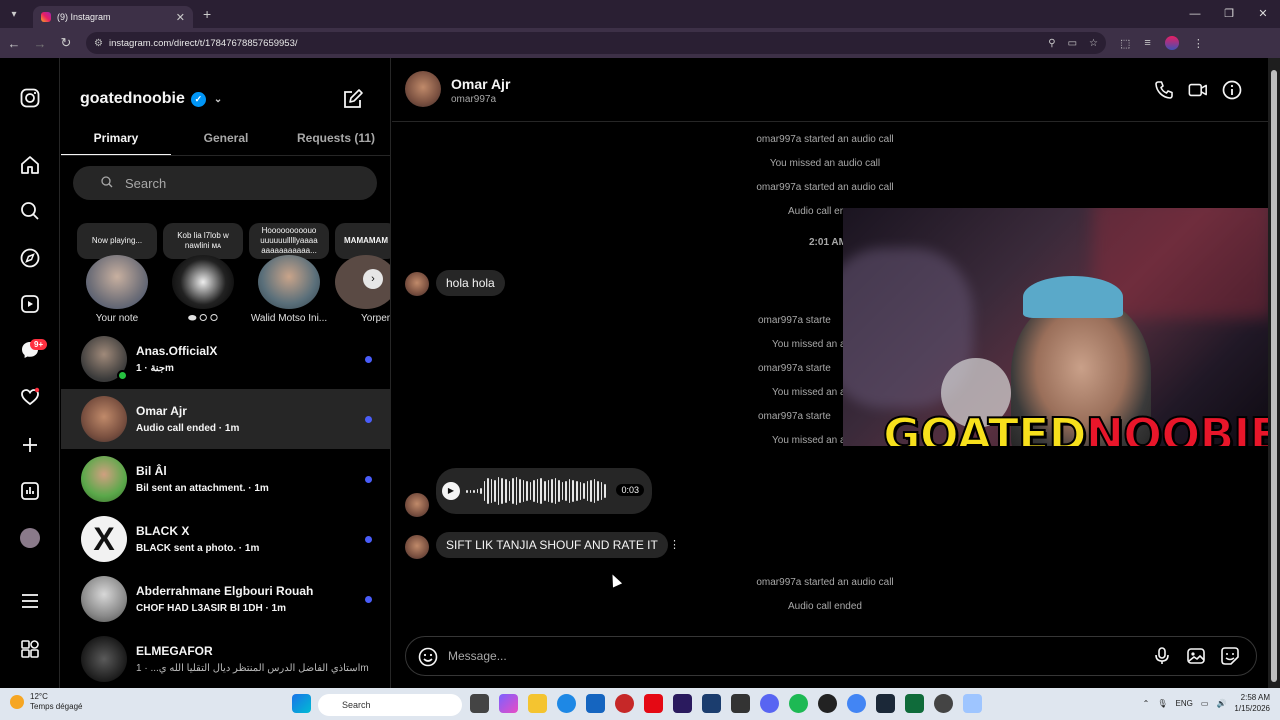 This screenshot has width=1280, height=720. What do you see at coordinates (552, 545) in the screenshot?
I see `message-bubble: SIFT LIK TANJIA SHOUF AND RATE IT` at bounding box center [552, 545].